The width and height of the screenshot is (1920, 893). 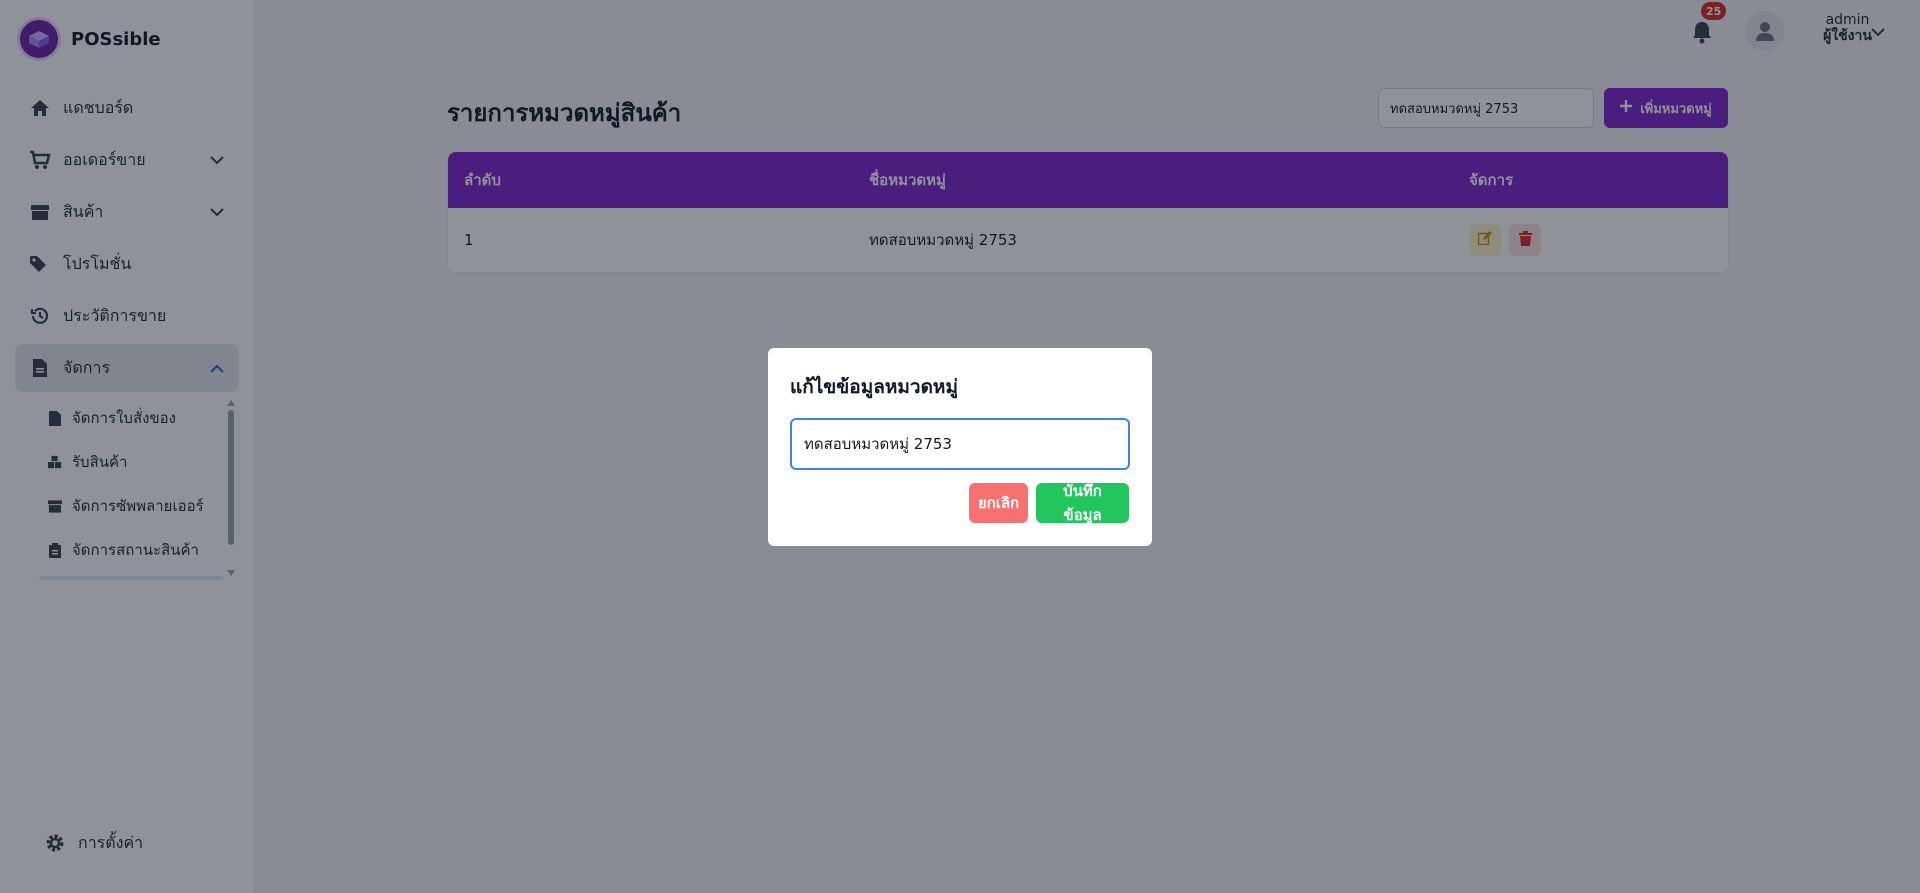 What do you see at coordinates (1082, 503) in the screenshot?
I see `save-button: บันทึกข้อมูล` at bounding box center [1082, 503].